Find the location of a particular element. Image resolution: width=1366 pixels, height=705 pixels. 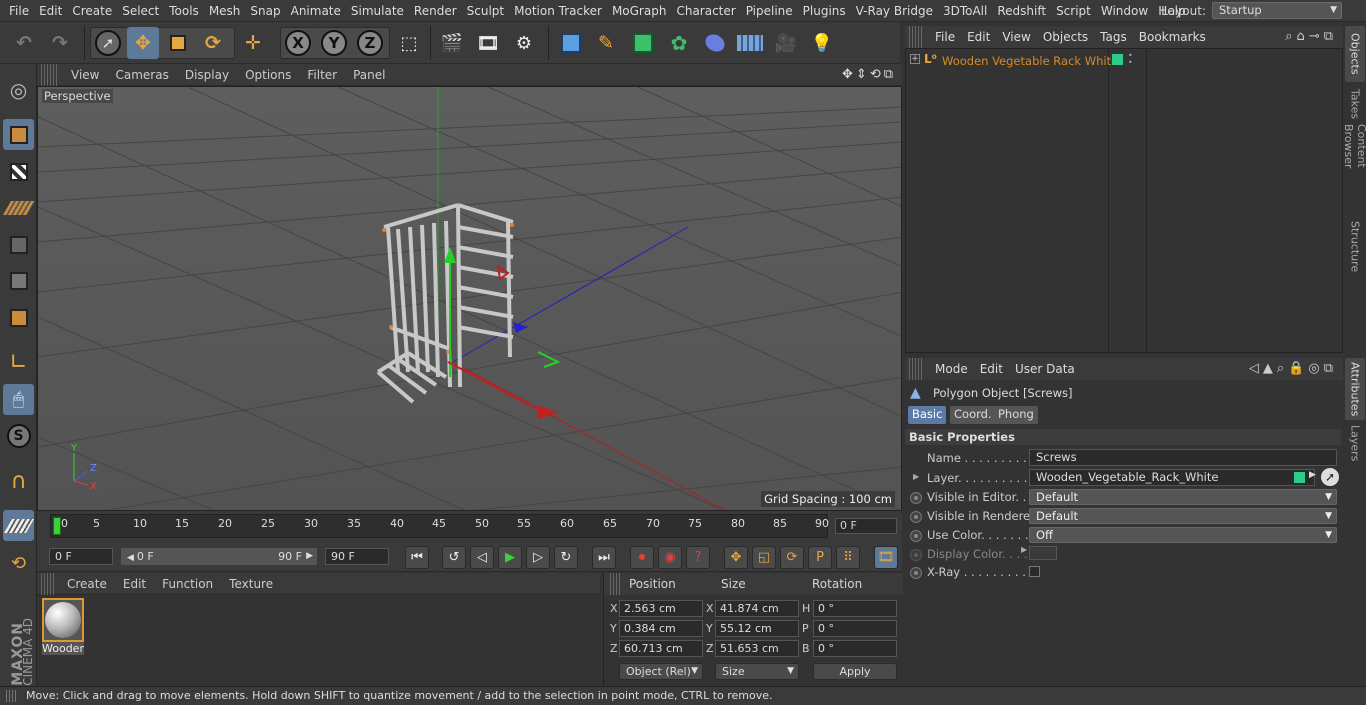

menu-tools: Tools is located at coordinates (184, 11).